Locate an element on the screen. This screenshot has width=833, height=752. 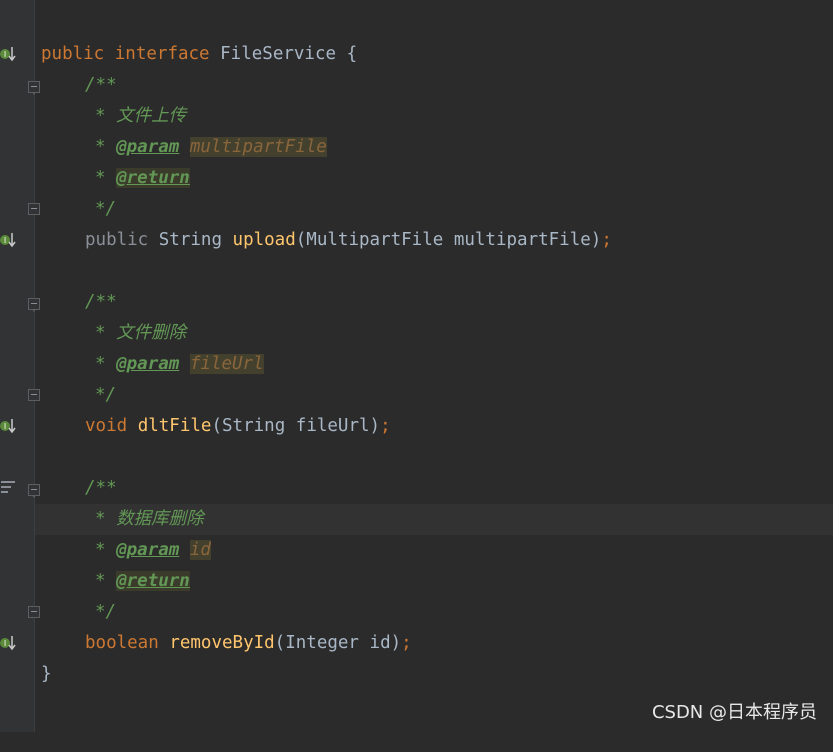
interface-name: FileService is located at coordinates (278, 54).